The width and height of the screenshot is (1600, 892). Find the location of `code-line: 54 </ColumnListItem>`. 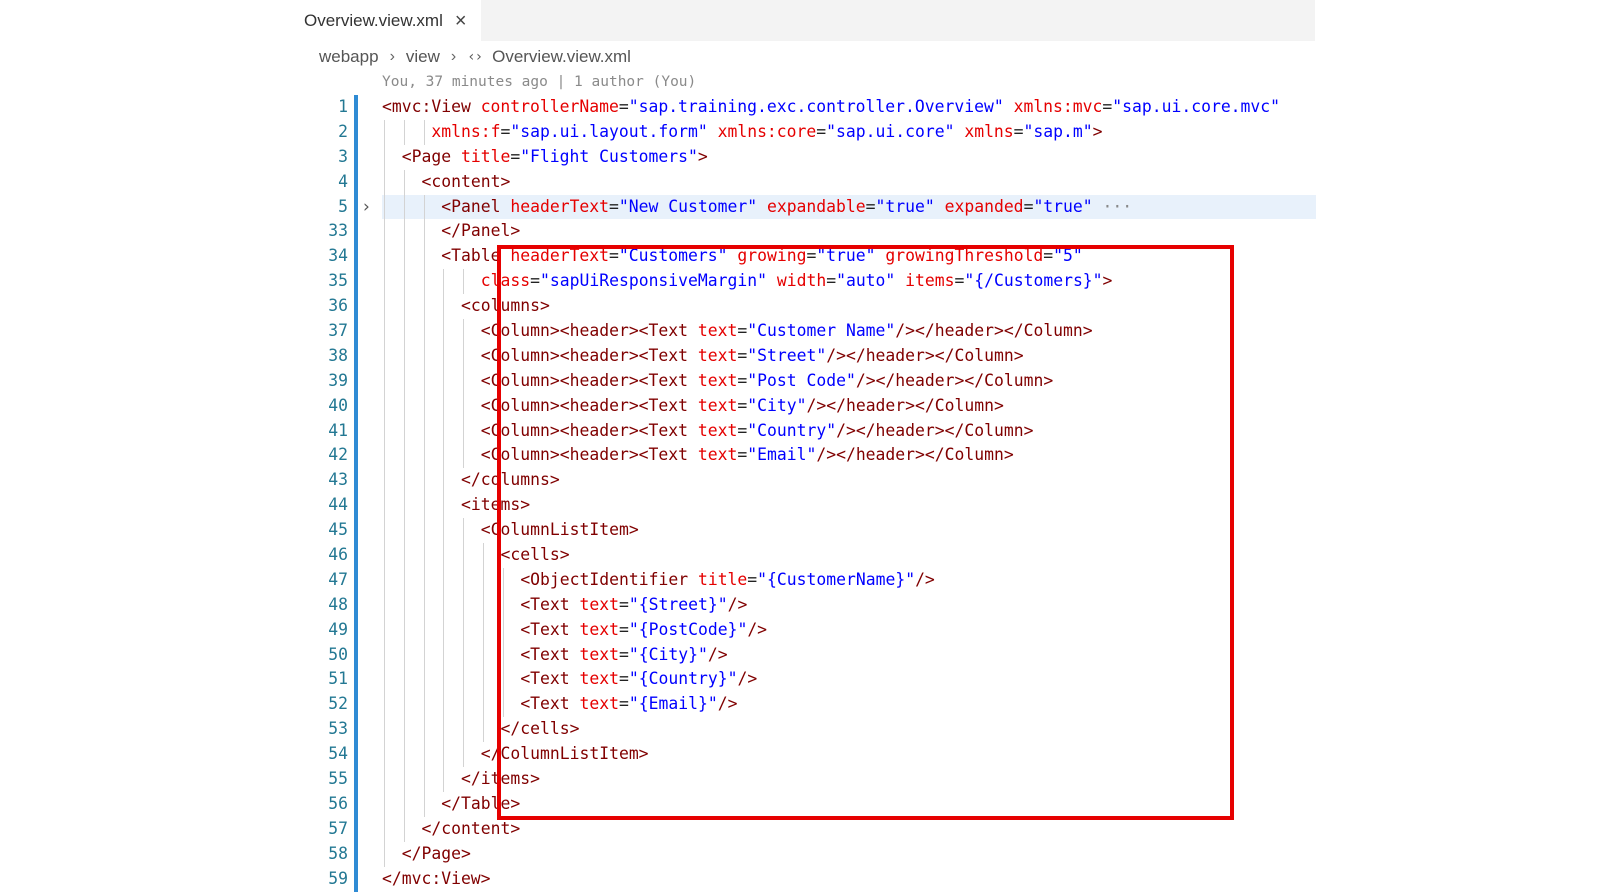

code-line: 54 </ColumnListItem> is located at coordinates (800, 755).